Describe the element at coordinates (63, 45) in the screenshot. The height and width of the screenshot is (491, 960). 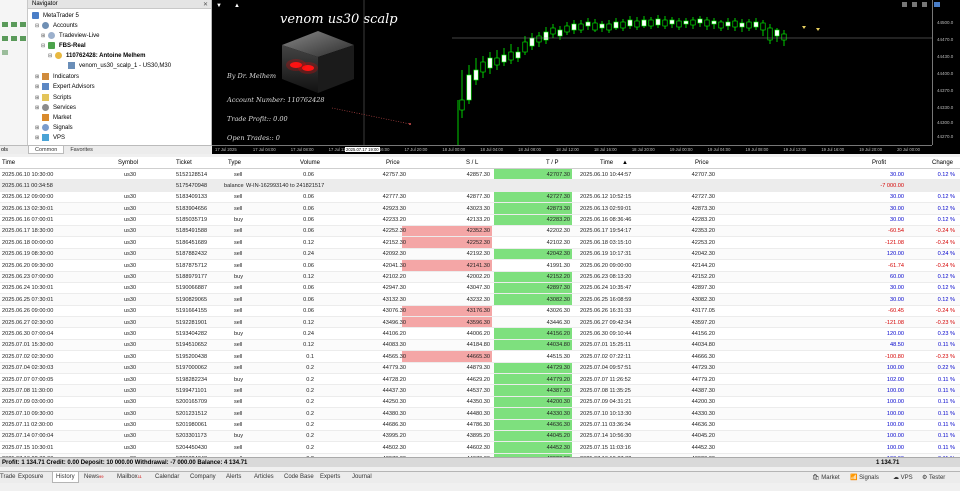
I see `nav-fbs: ⊟ FBS-Real` at that location.